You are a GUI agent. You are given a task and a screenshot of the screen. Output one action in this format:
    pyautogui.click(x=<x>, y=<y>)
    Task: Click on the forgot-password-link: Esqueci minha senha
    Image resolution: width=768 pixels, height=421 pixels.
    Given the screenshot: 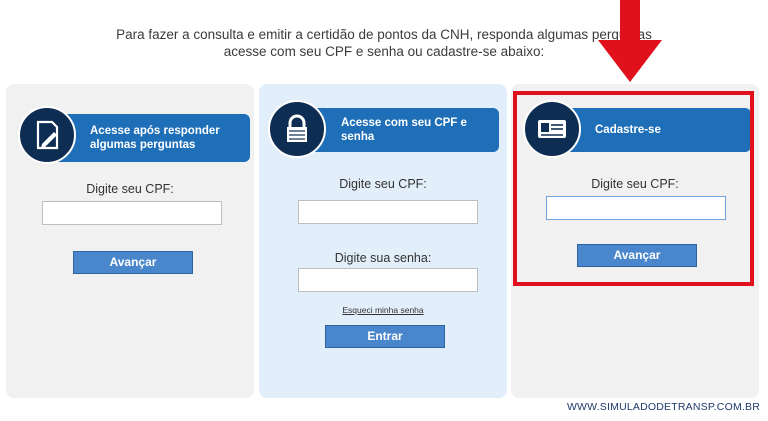 What is the action you would take?
    pyautogui.click(x=383, y=310)
    